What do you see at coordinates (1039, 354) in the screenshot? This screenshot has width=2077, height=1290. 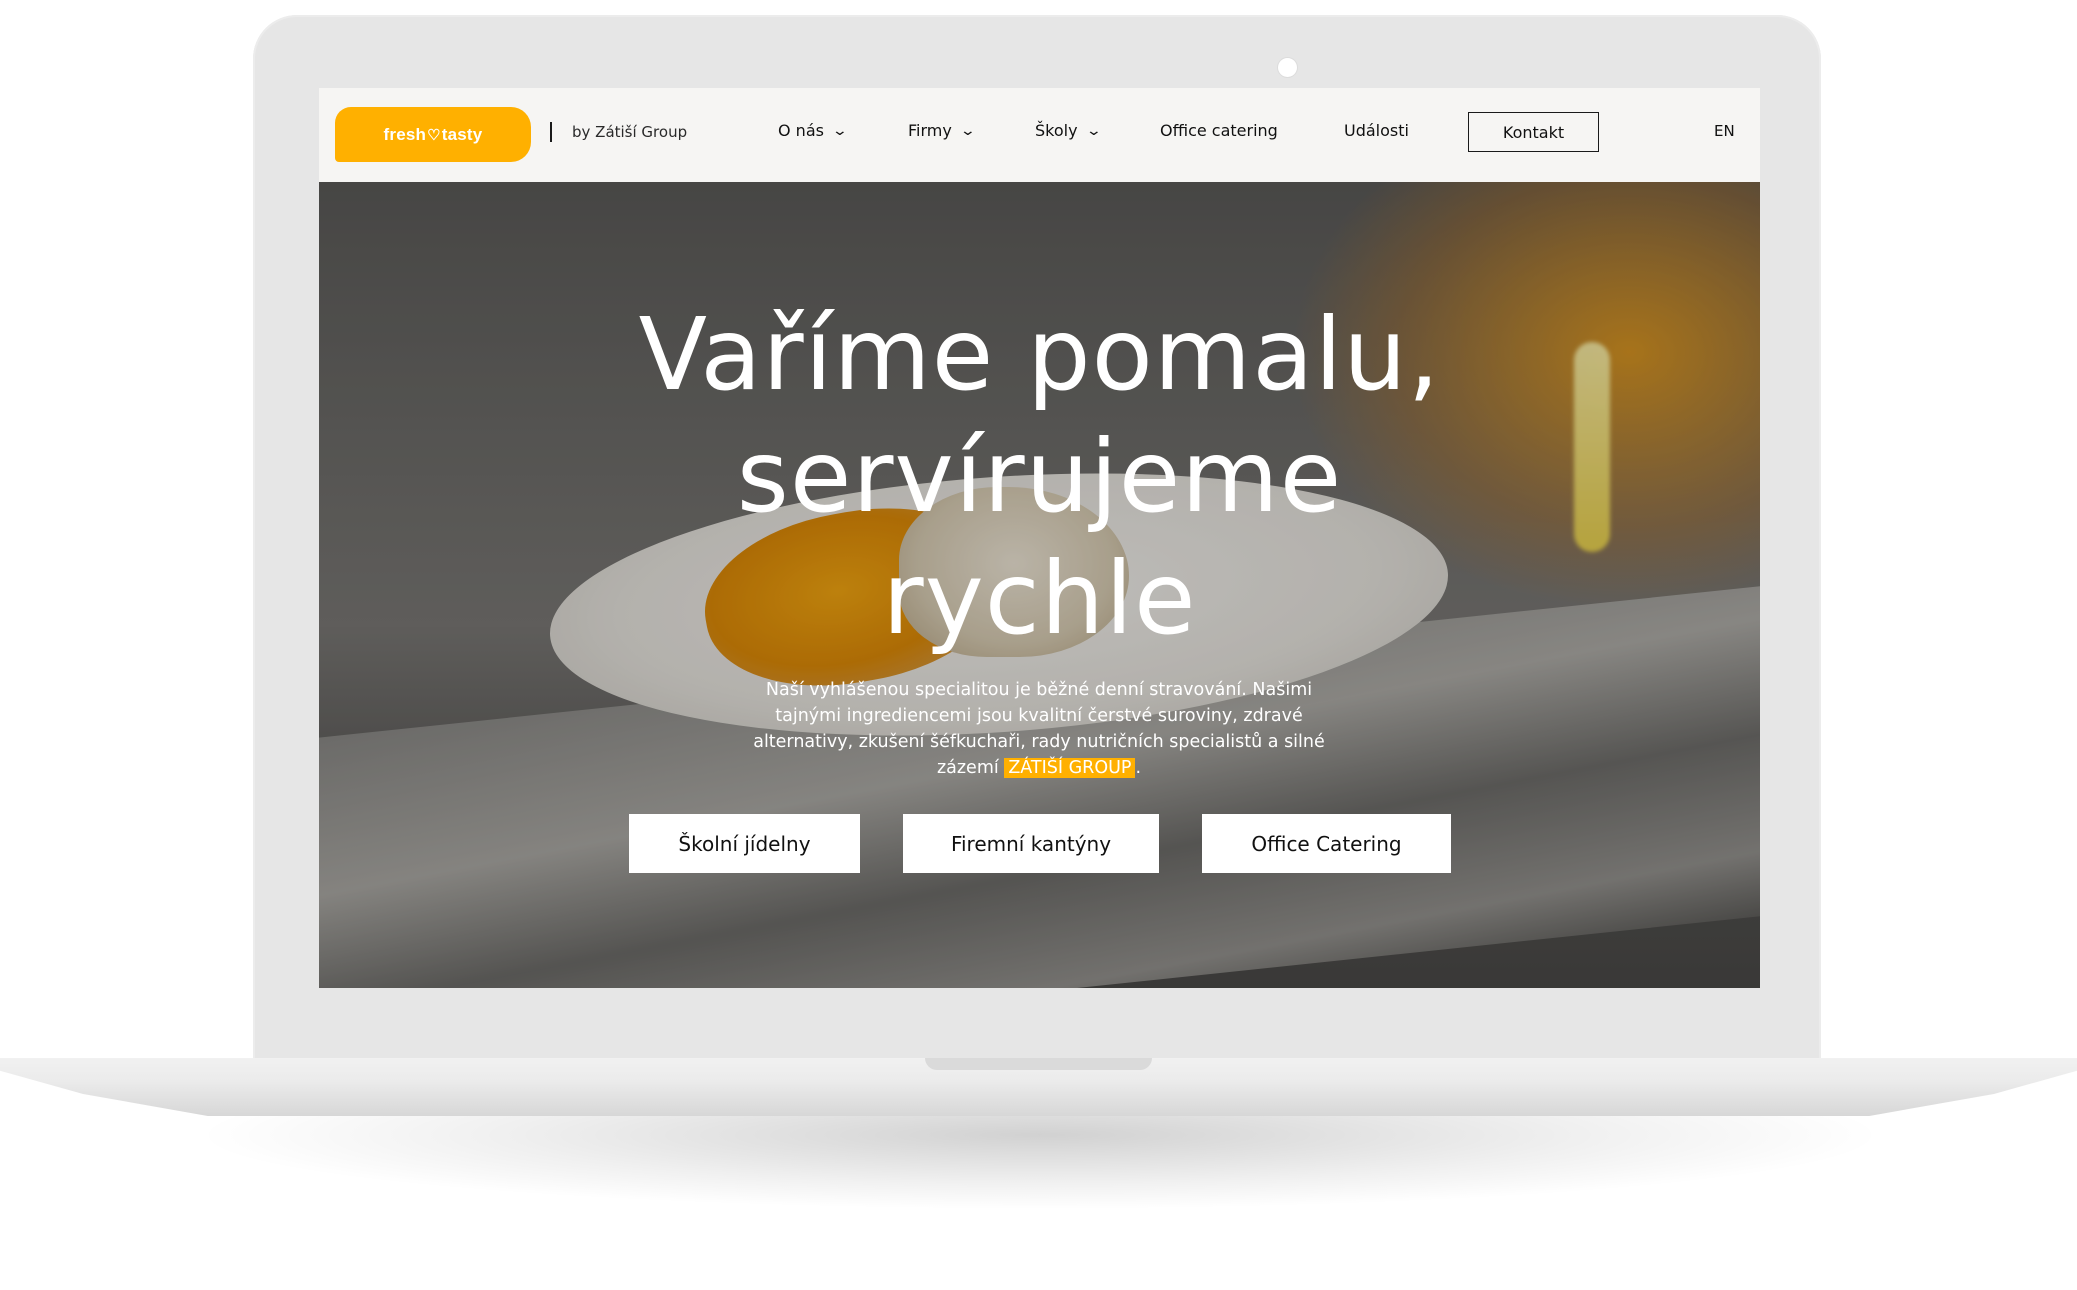 I see `hero-title-line: Vaříme pomalu,` at bounding box center [1039, 354].